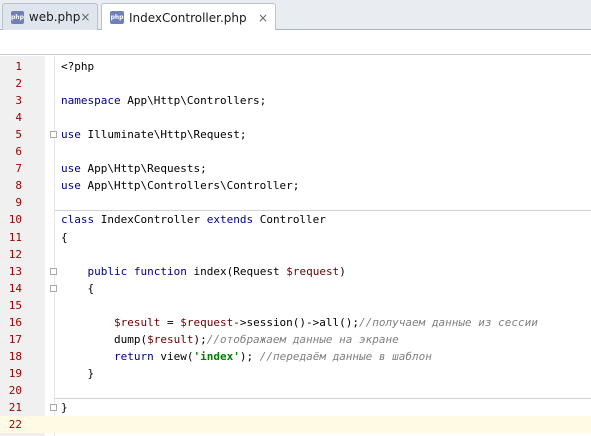  I want to click on tab-index-controller-php: php IndexController.php ×, so click(188, 17).